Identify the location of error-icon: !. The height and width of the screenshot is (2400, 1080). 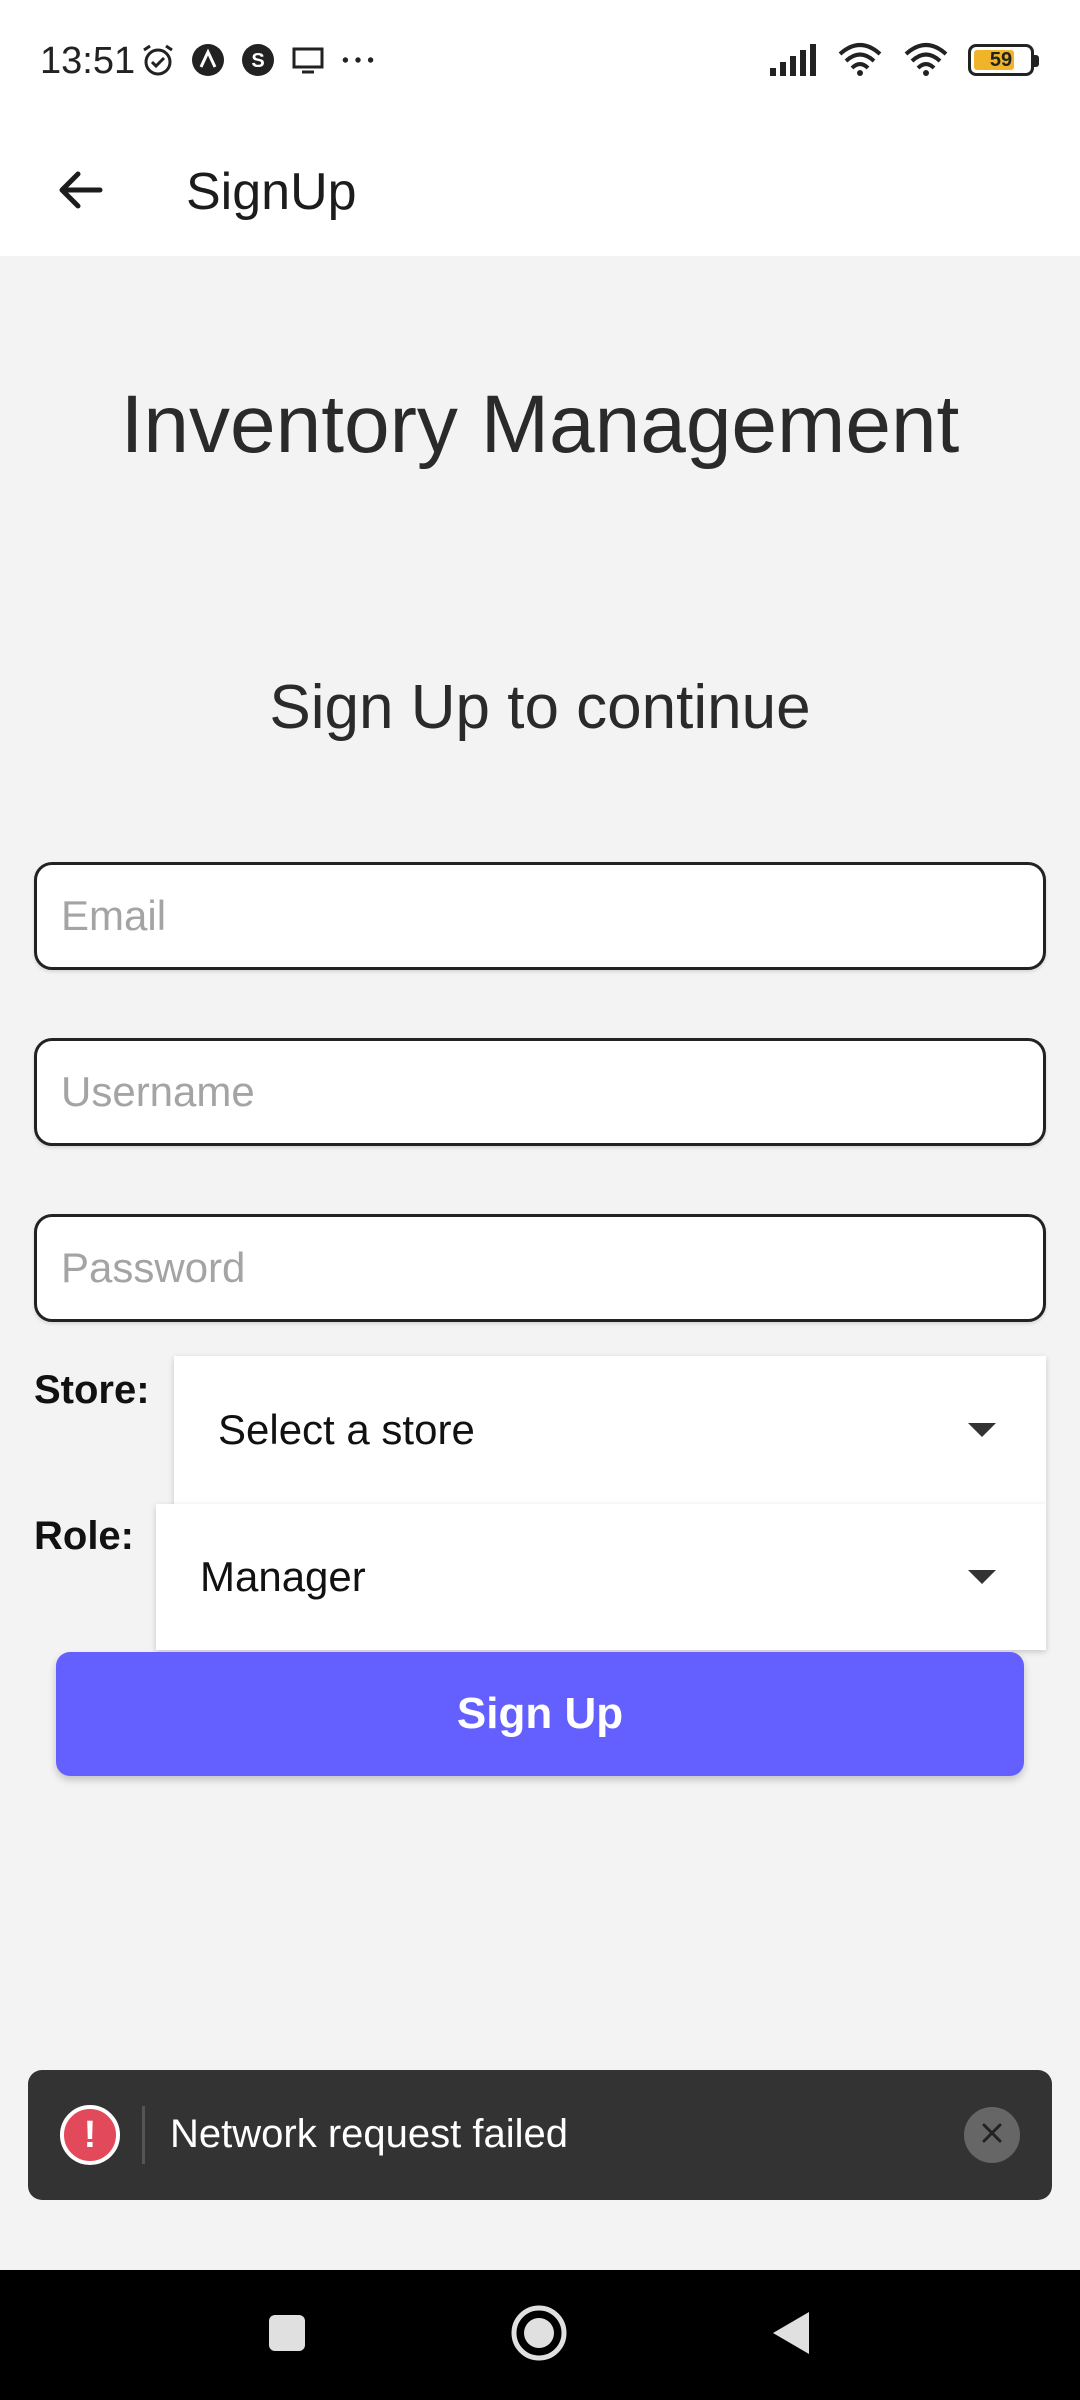
(90, 2135).